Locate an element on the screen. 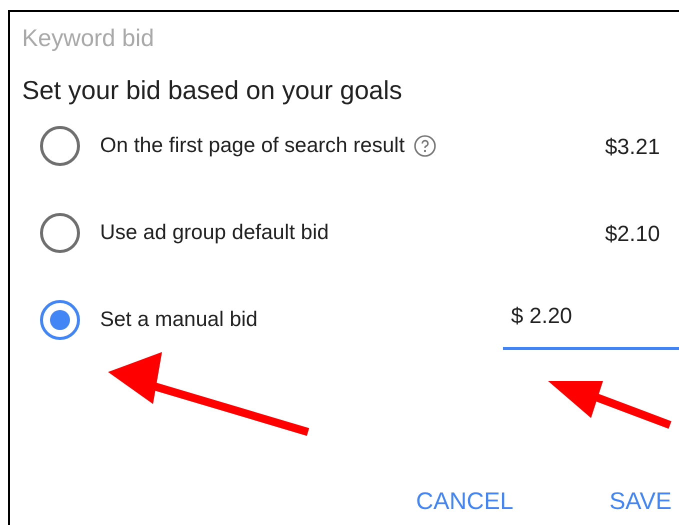 The image size is (679, 525). option-label: Use ad group default bid is located at coordinates (214, 233).